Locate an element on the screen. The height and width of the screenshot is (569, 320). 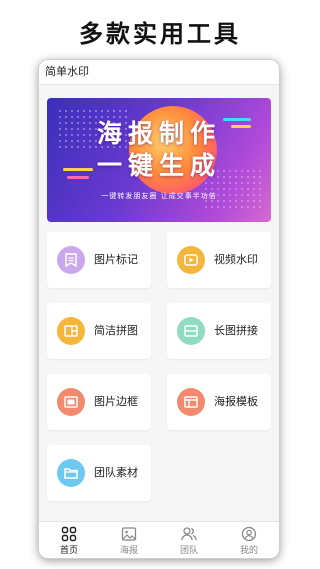
tool-label: 图片边框 is located at coordinates (116, 401).